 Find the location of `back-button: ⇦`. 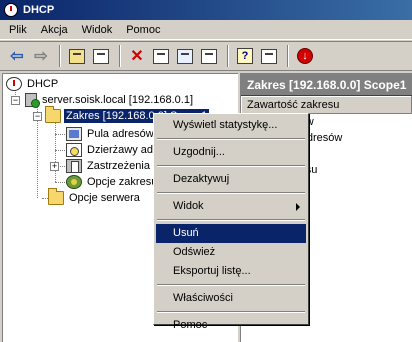

back-button: ⇦ is located at coordinates (17, 56).